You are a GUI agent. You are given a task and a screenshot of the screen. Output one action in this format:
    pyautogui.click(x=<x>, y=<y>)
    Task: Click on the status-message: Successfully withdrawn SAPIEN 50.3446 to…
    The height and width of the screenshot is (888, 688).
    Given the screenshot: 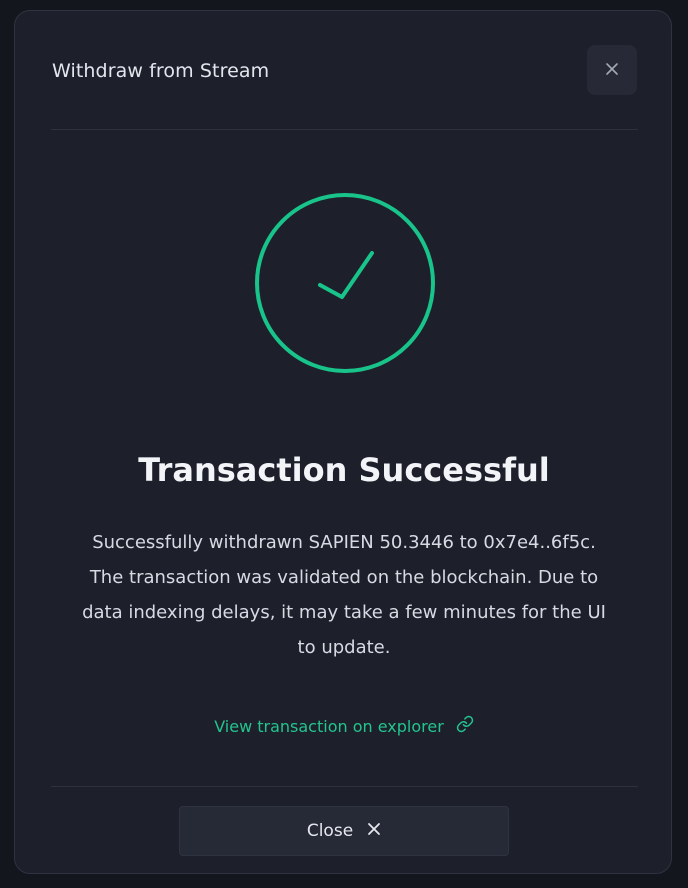 What is the action you would take?
    pyautogui.click(x=344, y=595)
    